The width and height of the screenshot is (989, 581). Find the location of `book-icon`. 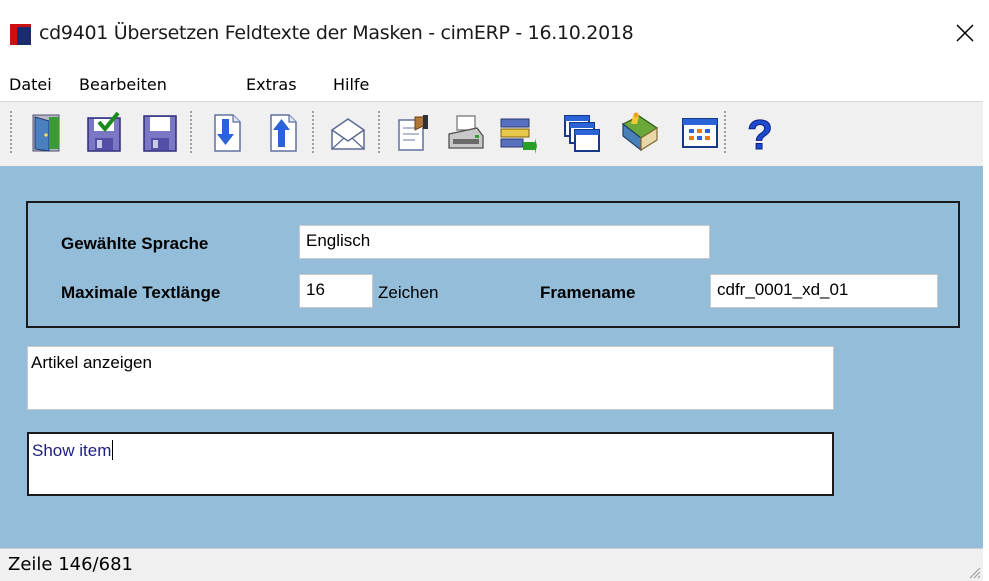

book-icon is located at coordinates (640, 132).